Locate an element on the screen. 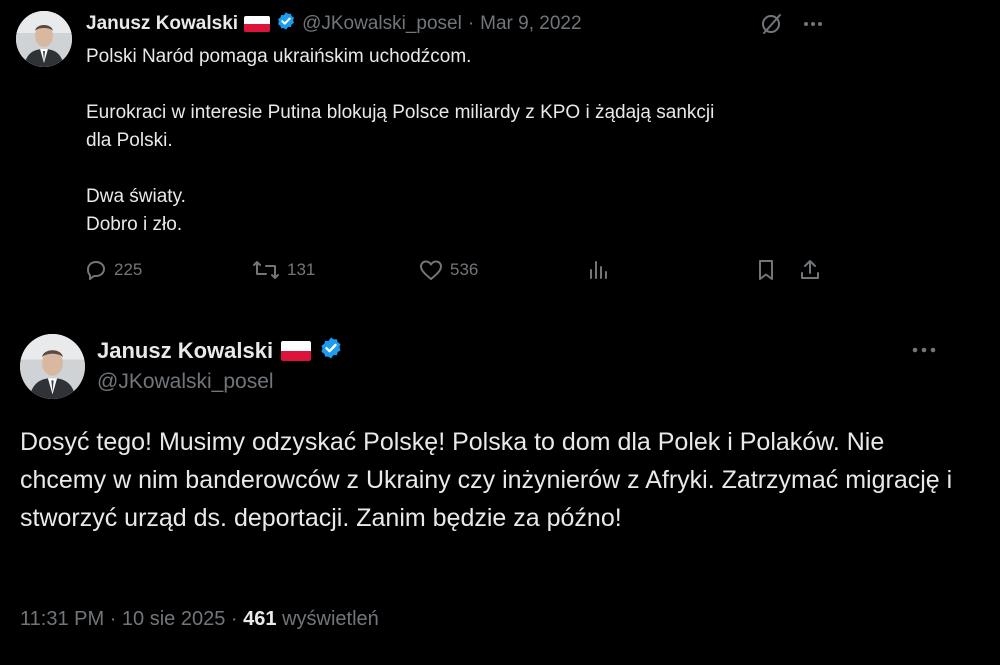  reply-count: 225 is located at coordinates (128, 269).